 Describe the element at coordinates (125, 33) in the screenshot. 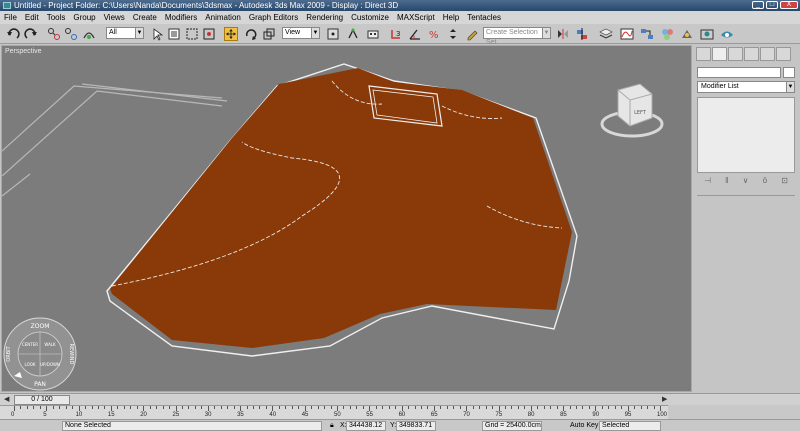

I see `selection-filter-dropdown: All ▼` at that location.